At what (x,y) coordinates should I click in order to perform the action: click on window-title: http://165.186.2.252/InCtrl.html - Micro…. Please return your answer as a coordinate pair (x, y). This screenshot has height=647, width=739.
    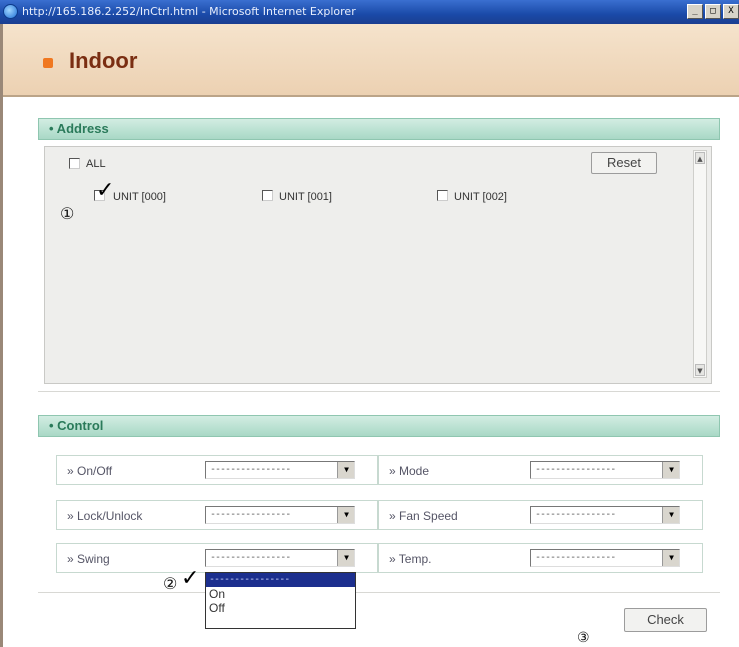
    Looking at the image, I should click on (189, 11).